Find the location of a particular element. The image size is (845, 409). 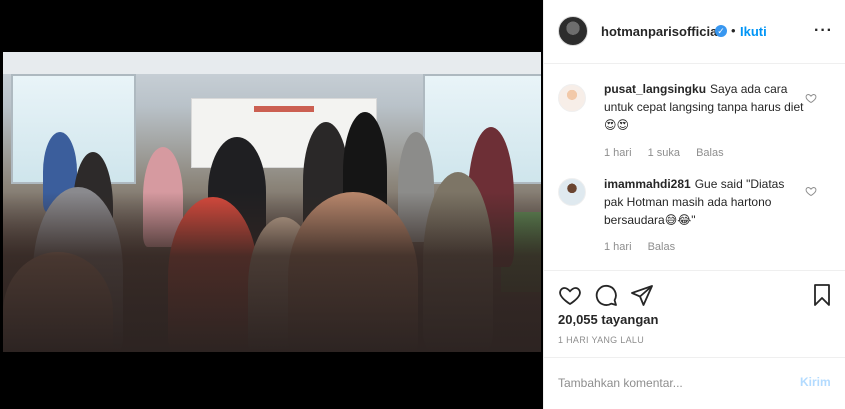

post-actions: 20,055 tayangan 1 HARI YANG LALU is located at coordinates (694, 315).